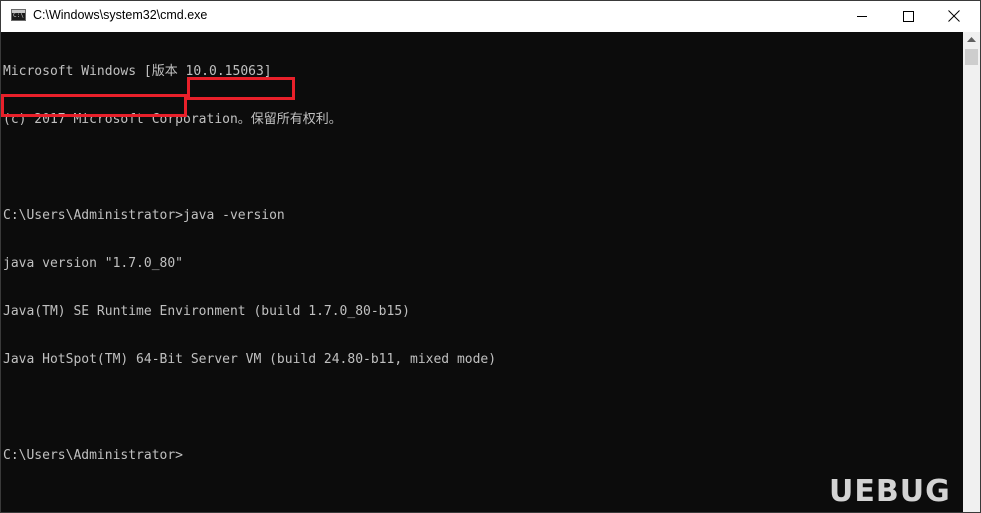 The image size is (981, 513). I want to click on scroll-up-button, so click(971, 40).